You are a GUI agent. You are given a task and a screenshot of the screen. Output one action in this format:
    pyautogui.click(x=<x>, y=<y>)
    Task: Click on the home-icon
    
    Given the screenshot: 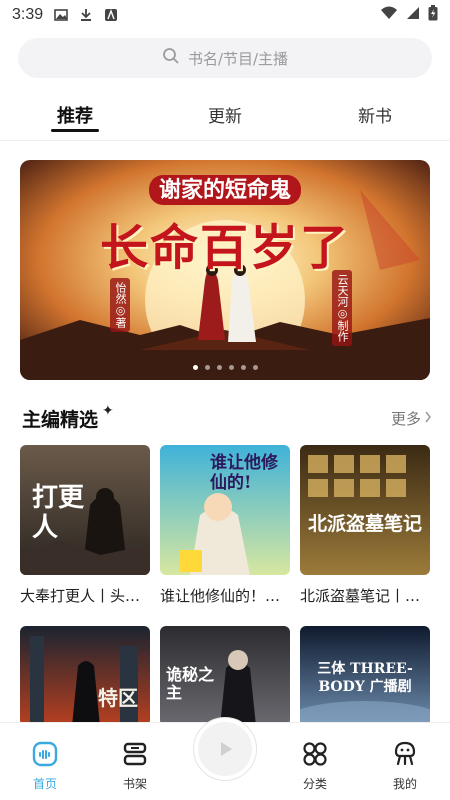 What is the action you would take?
    pyautogui.click(x=45, y=755)
    